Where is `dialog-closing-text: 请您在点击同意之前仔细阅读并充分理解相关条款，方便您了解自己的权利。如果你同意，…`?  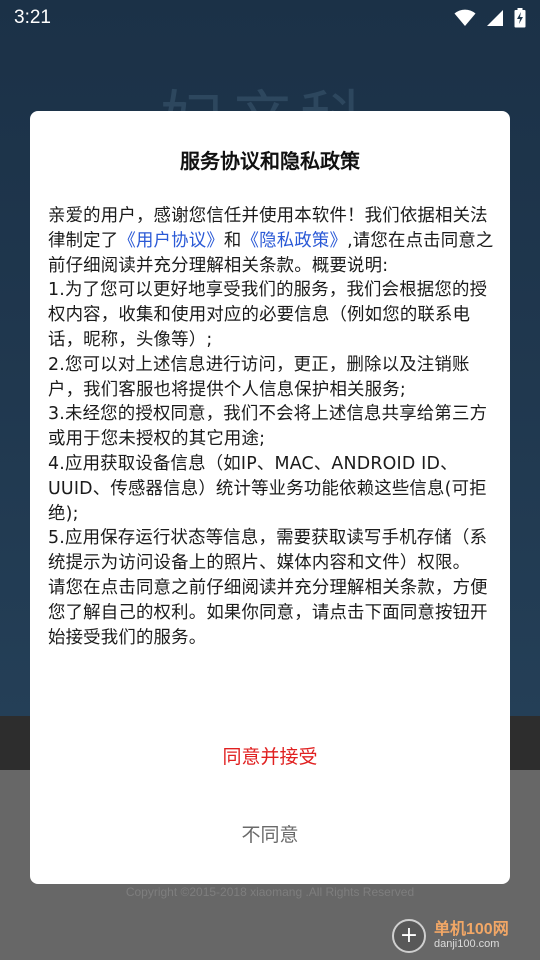
dialog-closing-text: 请您在点击同意之前仔细阅读并充分理解相关条款，方便您了解自己的权利。如果你同意，… is located at coordinates (268, 612).